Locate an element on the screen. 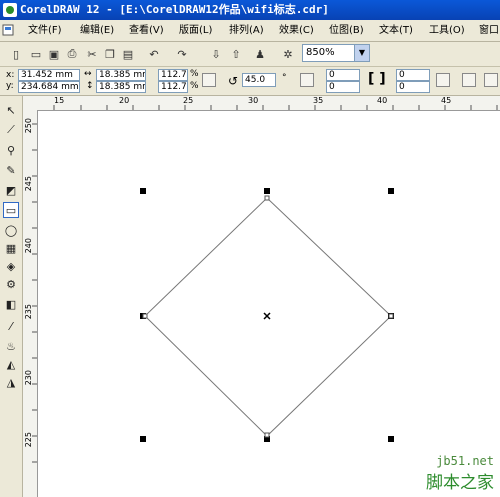  lock-ratio-icon is located at coordinates (209, 80).